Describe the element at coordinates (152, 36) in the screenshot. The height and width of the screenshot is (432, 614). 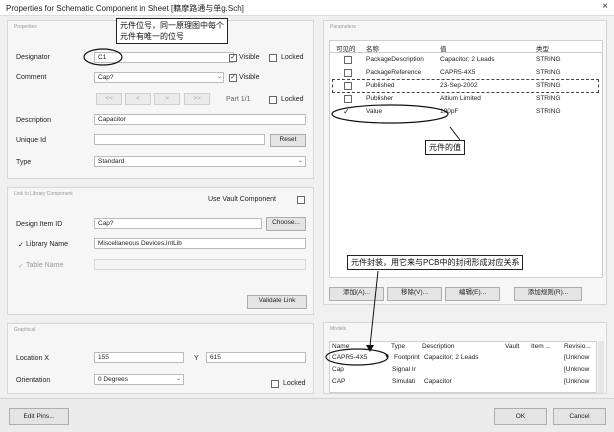
I see `designator-annotation-line2: 元件有唯一的位号` at that location.